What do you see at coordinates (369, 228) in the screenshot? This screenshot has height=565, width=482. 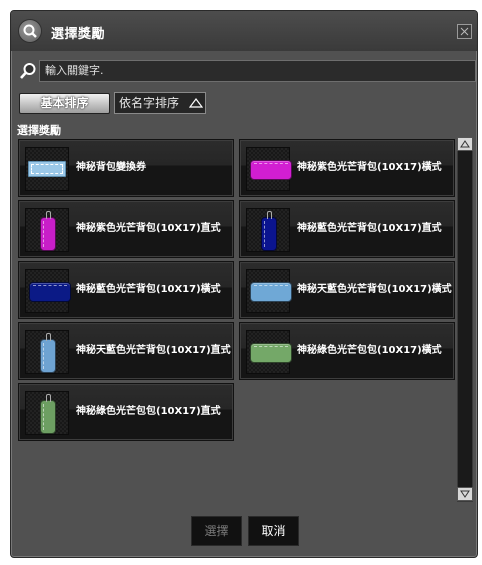 I see `item-label: 神秘藍色光芒背包(10X17)直式` at bounding box center [369, 228].